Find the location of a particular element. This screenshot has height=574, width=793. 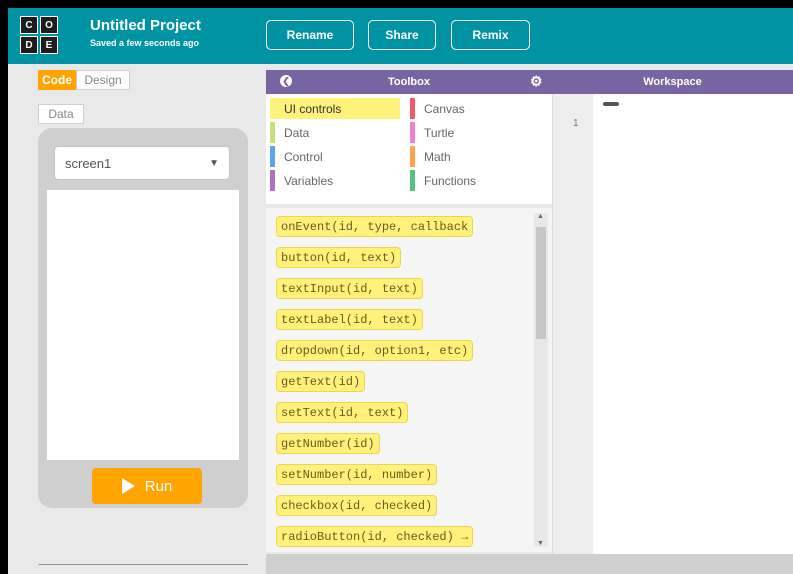

scroll-up-icon: ▲ is located at coordinates (540, 216).